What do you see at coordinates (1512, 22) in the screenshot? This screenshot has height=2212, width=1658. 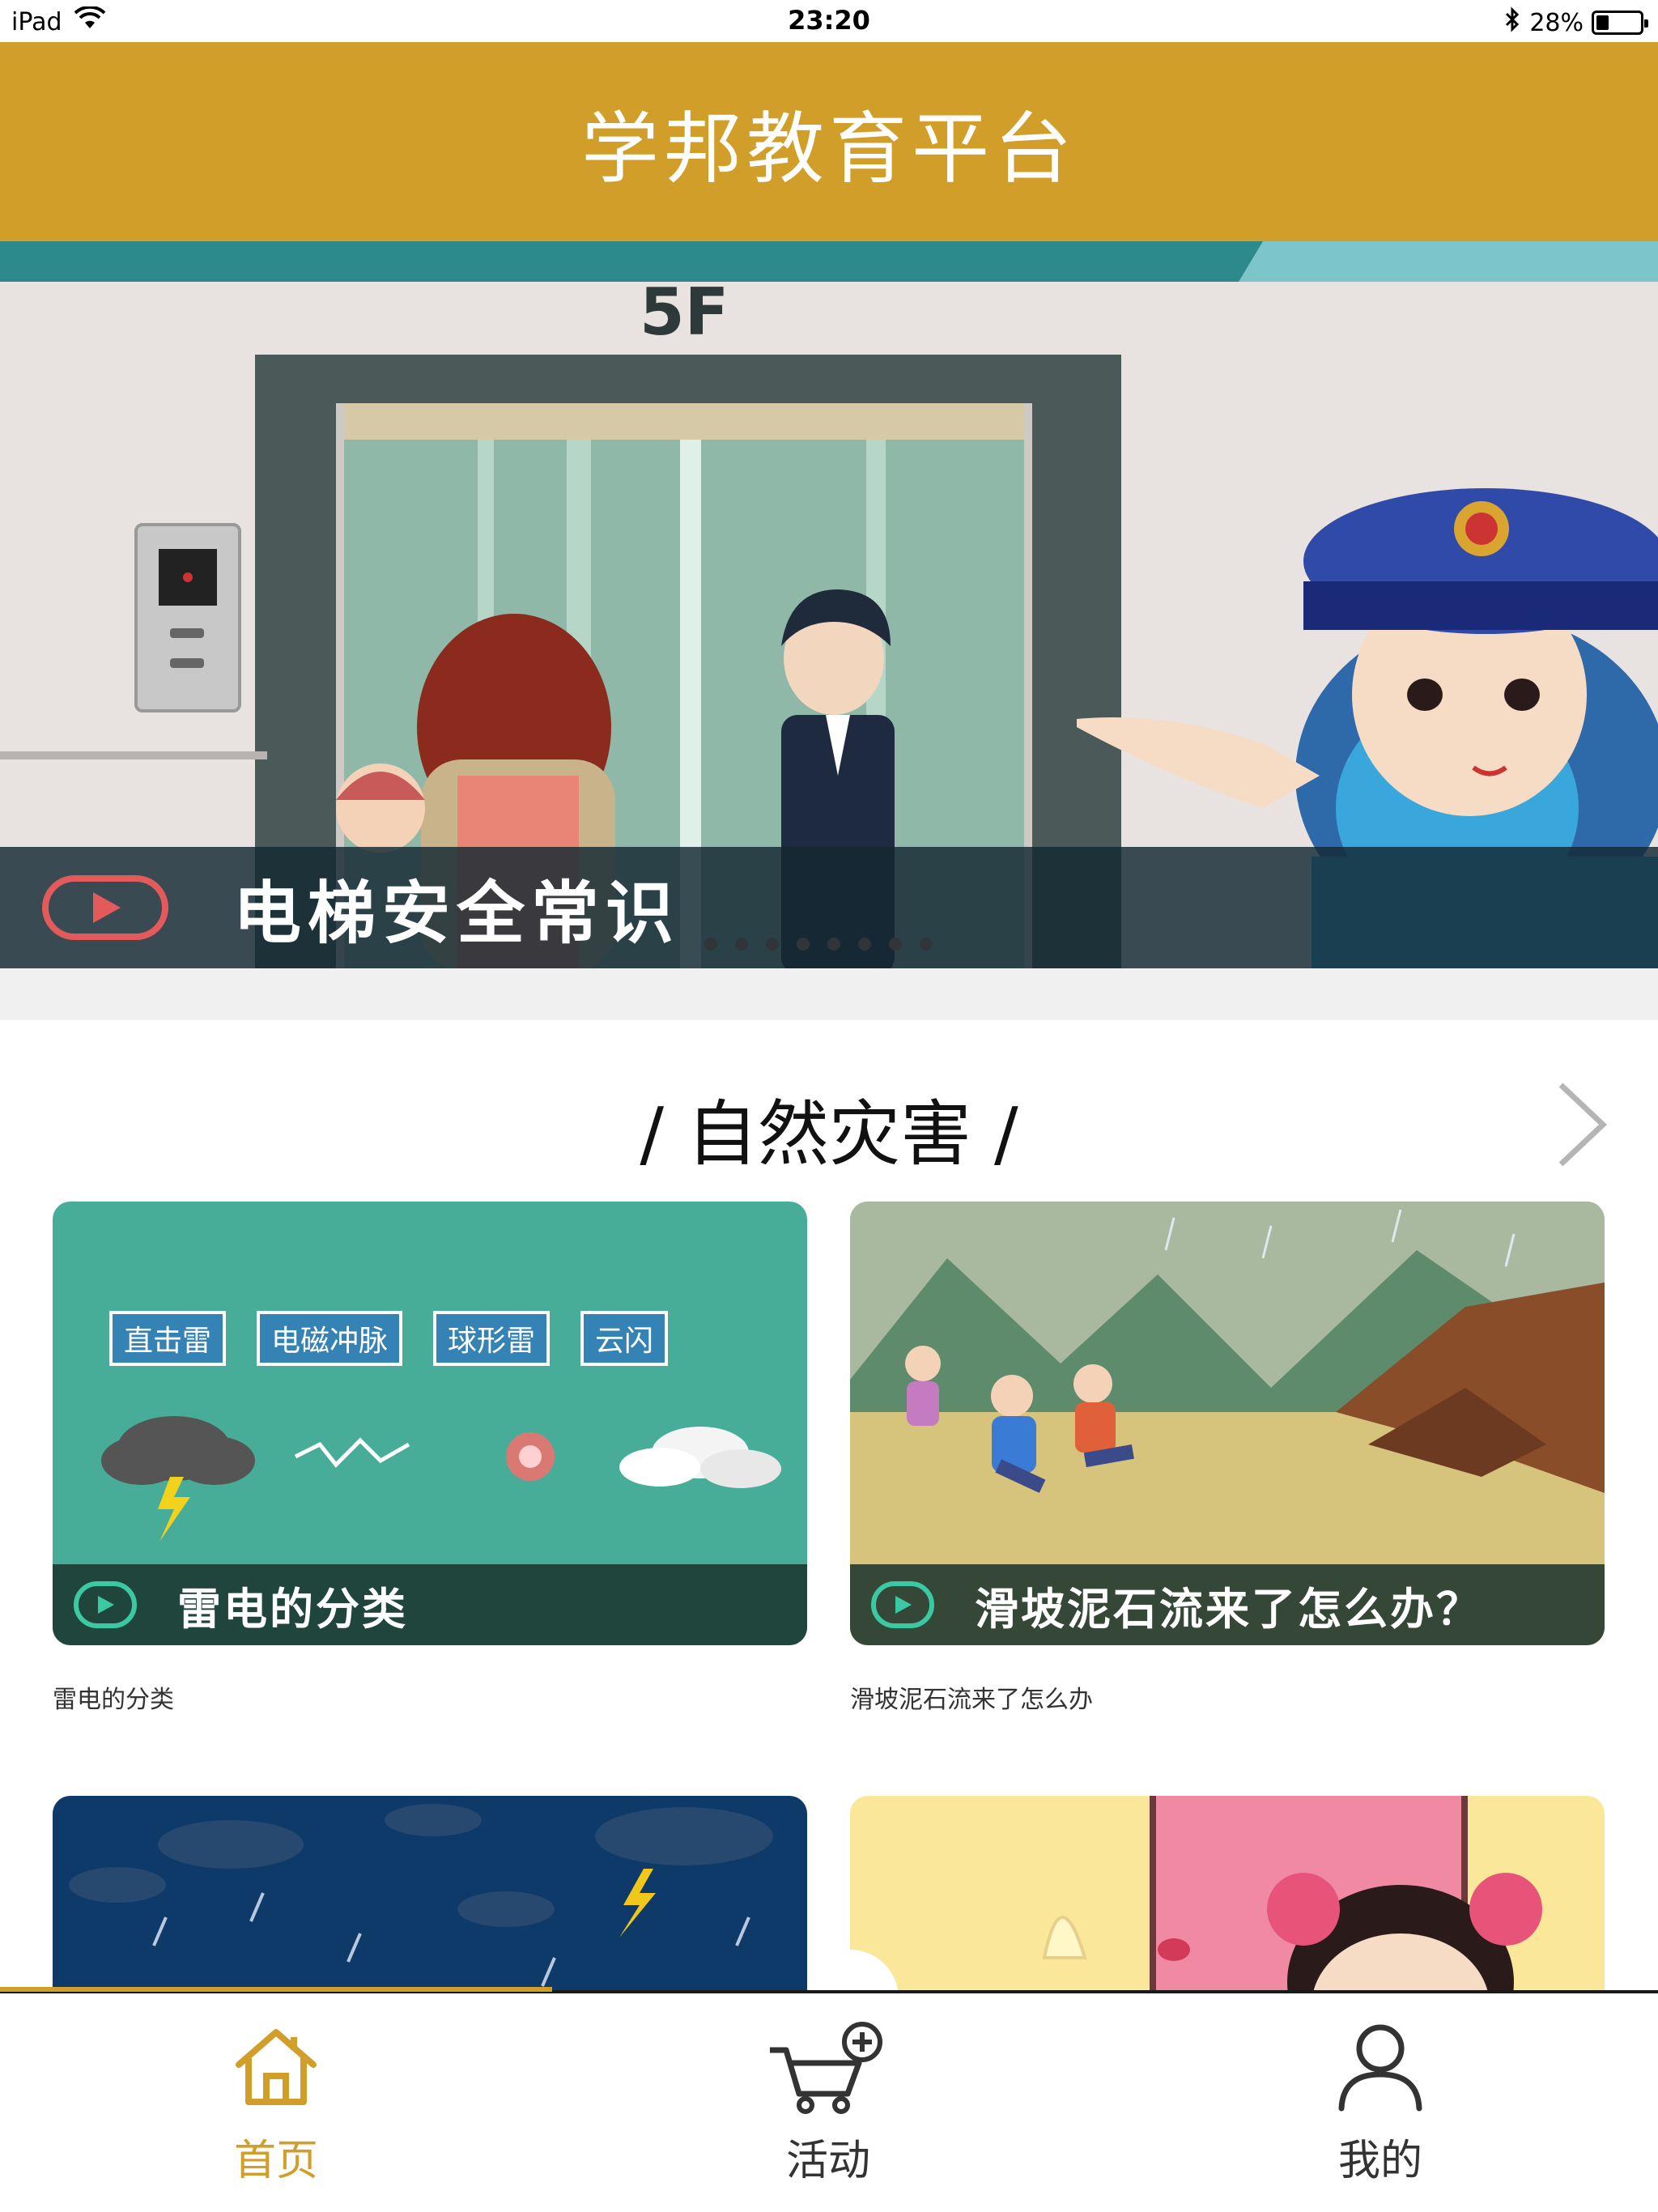 I see `bluetooth-icon` at bounding box center [1512, 22].